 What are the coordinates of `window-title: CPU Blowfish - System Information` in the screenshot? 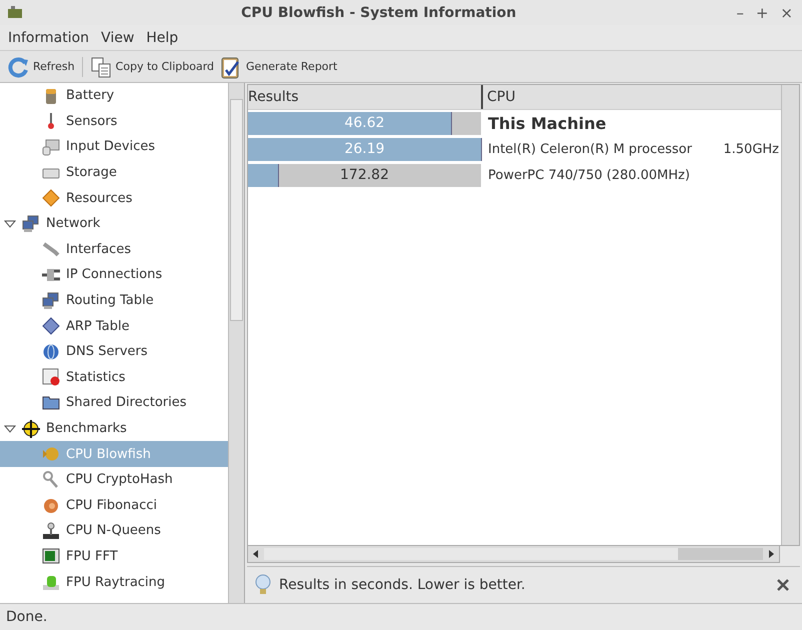 It's located at (379, 12).